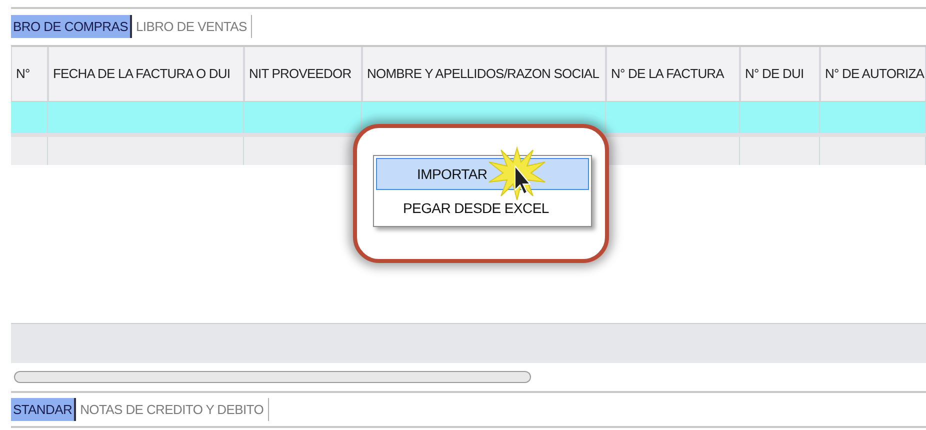 The height and width of the screenshot is (430, 926). Describe the element at coordinates (482, 208) in the screenshot. I see `menu-item: PEGAR DESDE EXCEL` at that location.